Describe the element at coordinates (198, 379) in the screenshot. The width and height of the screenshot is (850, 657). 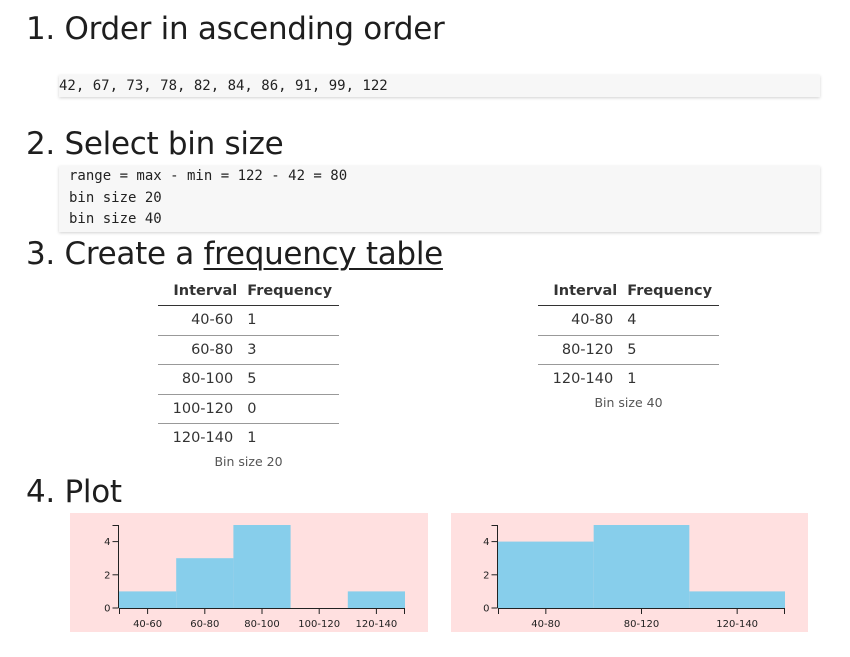
I see `interval-cell: 80-100` at that location.